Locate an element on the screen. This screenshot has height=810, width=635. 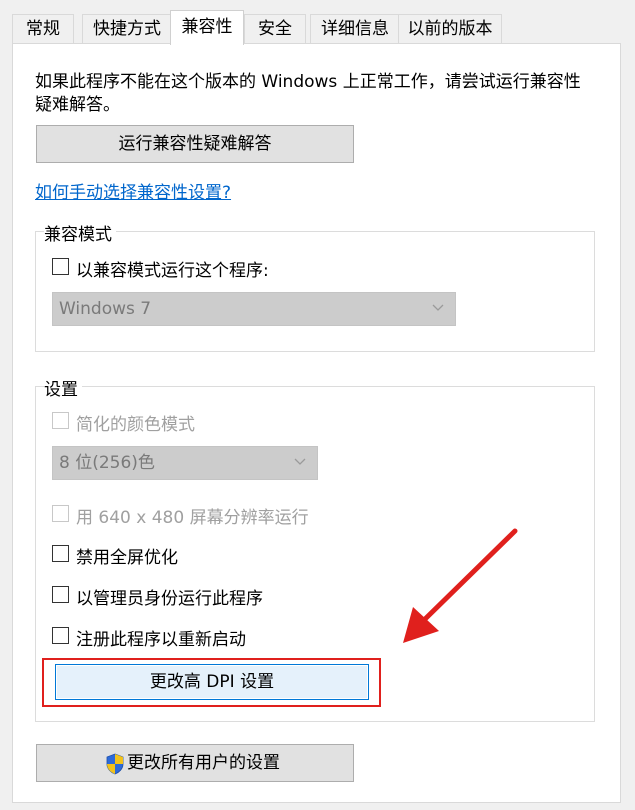
tab-security: 安全 is located at coordinates (275, 28).